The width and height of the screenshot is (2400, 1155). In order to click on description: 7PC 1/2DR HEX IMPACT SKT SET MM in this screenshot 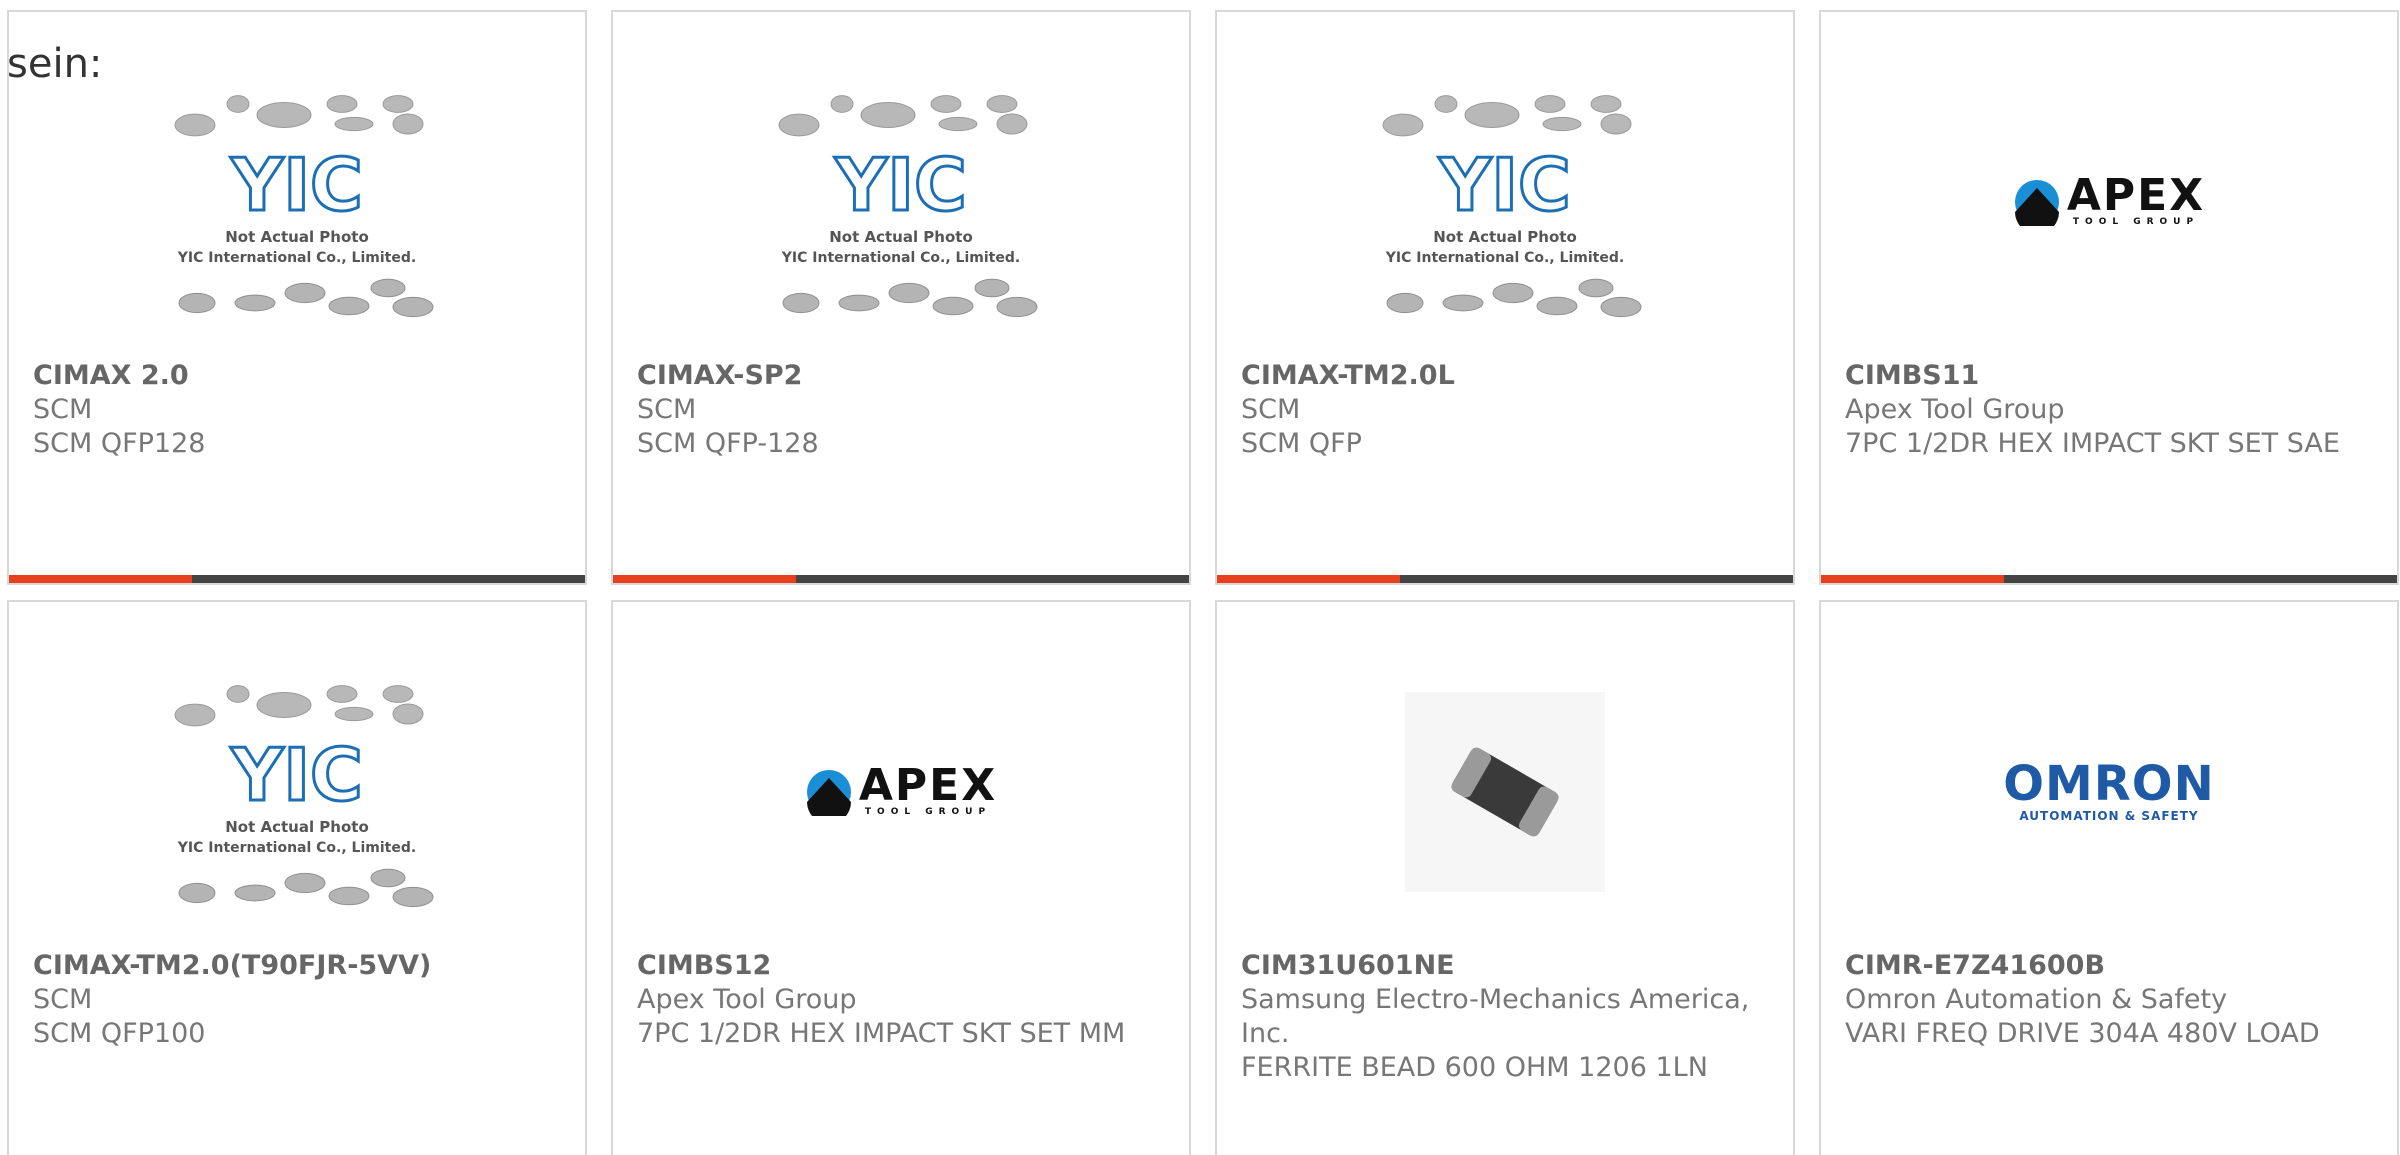, I will do `click(881, 1033)`.